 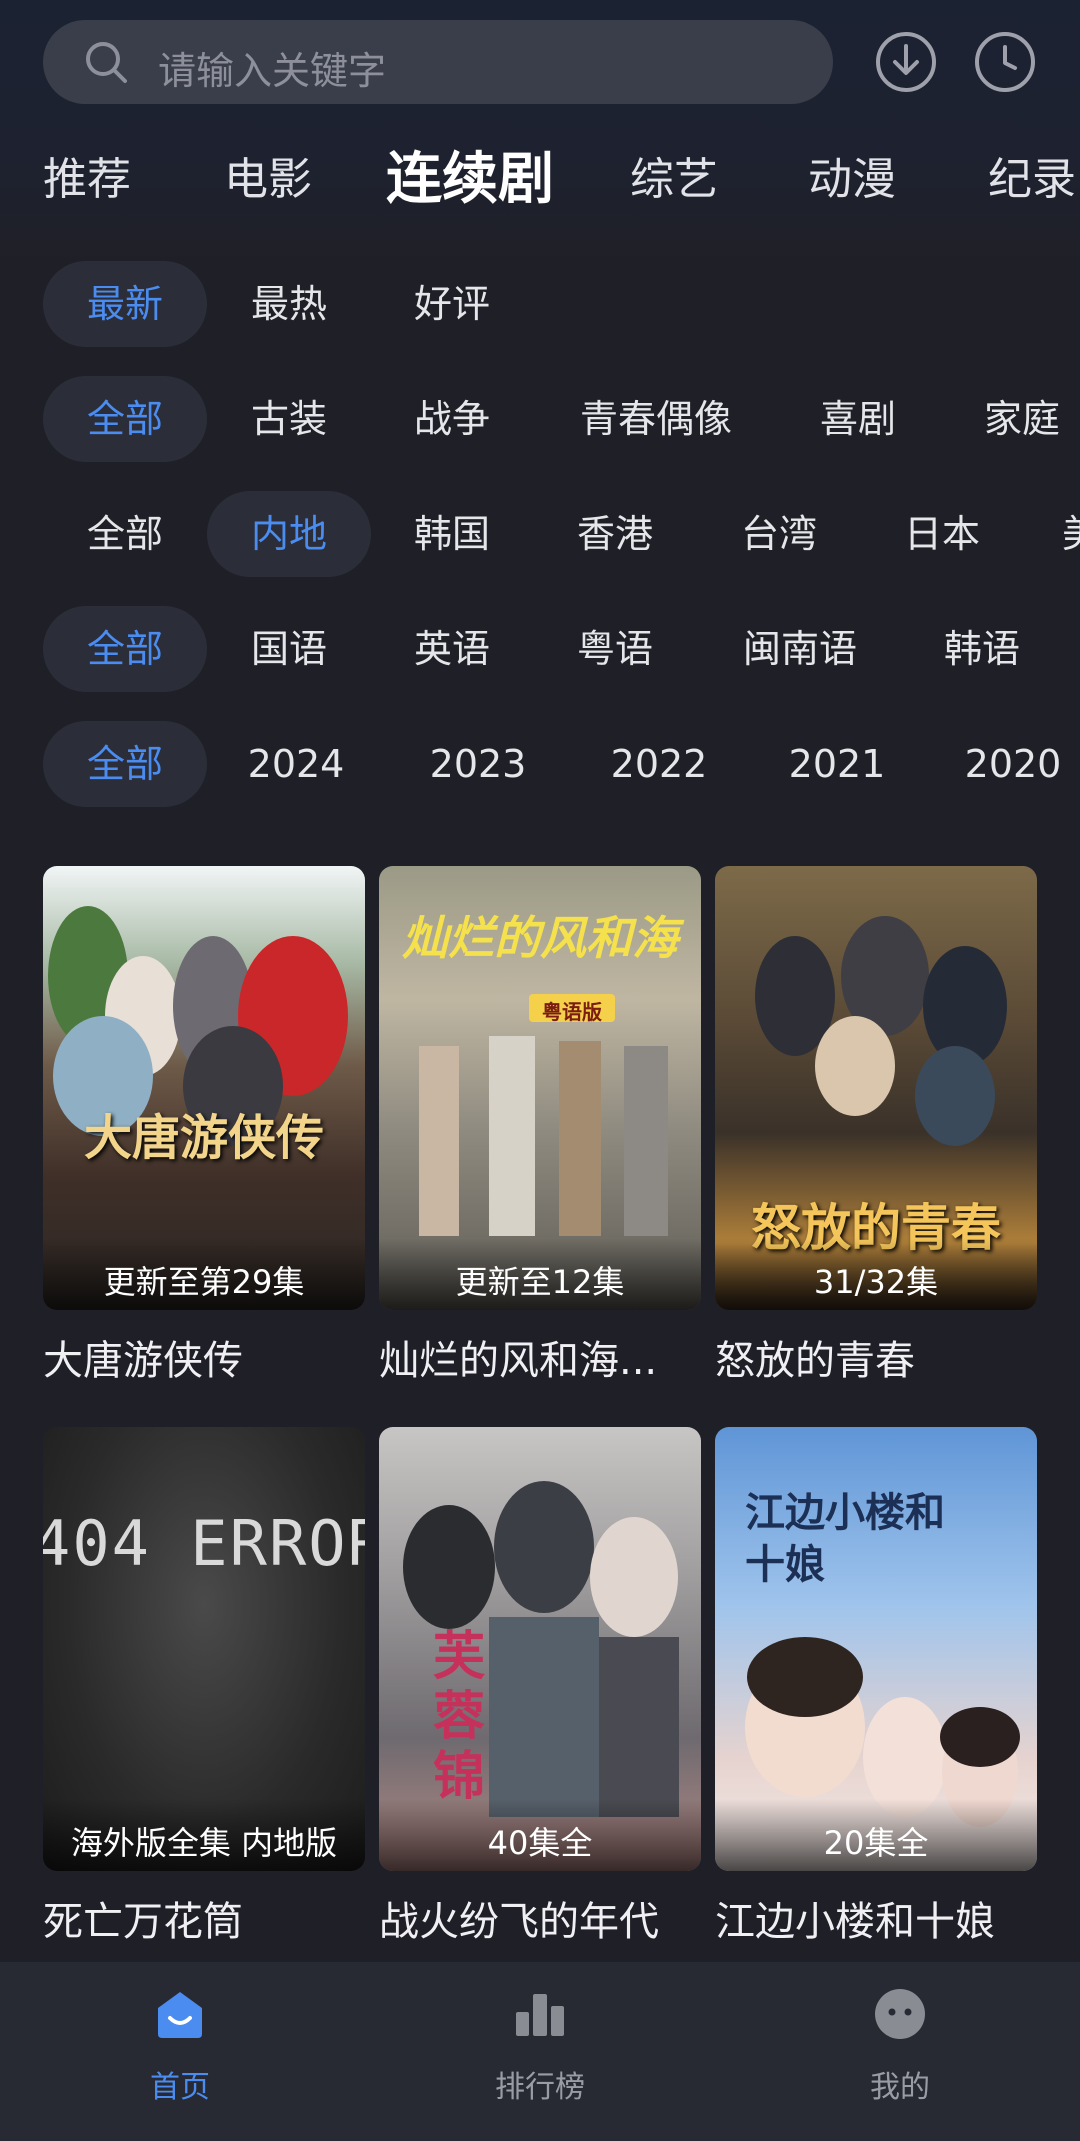 I want to click on filter-row-year: 全部 2024 2023 2022 2021 2020, so click(x=540, y=764).